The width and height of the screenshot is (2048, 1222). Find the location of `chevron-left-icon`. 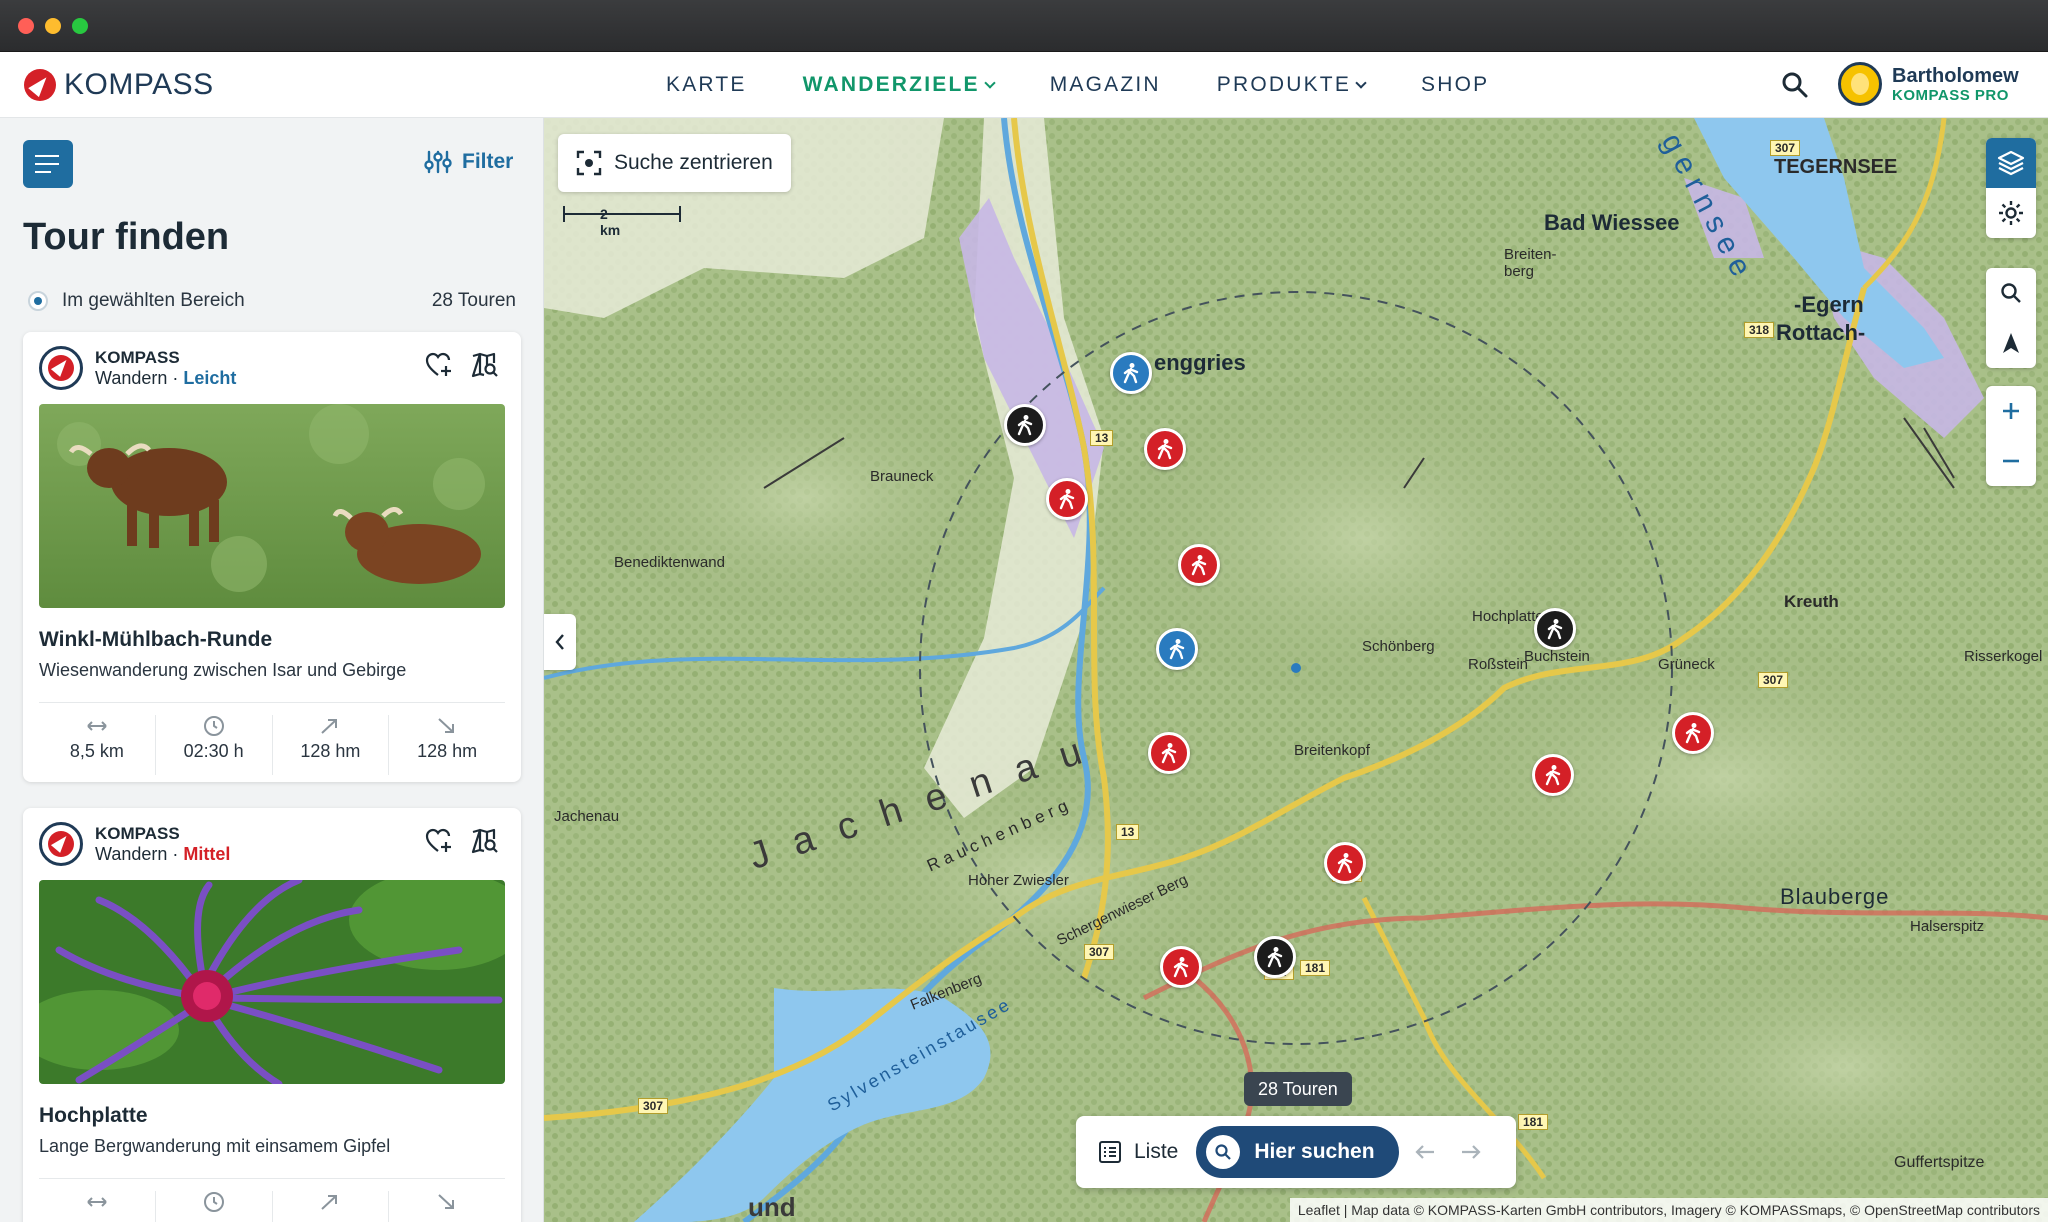

chevron-left-icon is located at coordinates (559, 642).